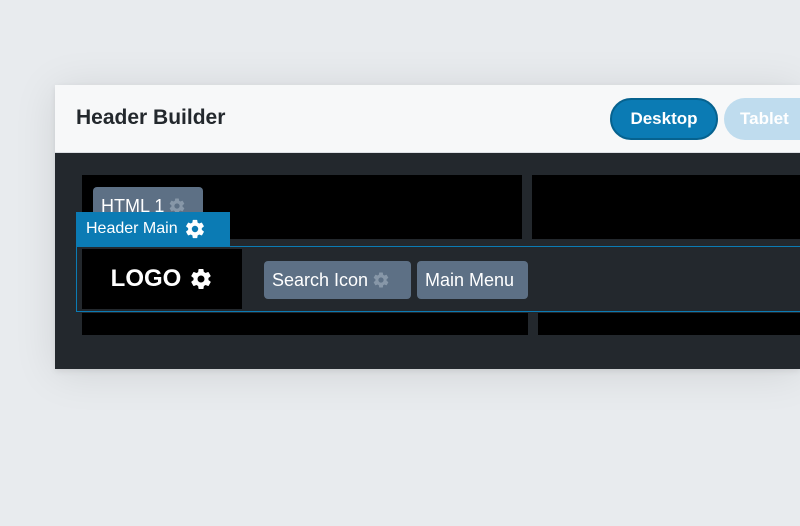 This screenshot has height=526, width=800. What do you see at coordinates (151, 117) in the screenshot?
I see `panel-title: Header Builder` at bounding box center [151, 117].